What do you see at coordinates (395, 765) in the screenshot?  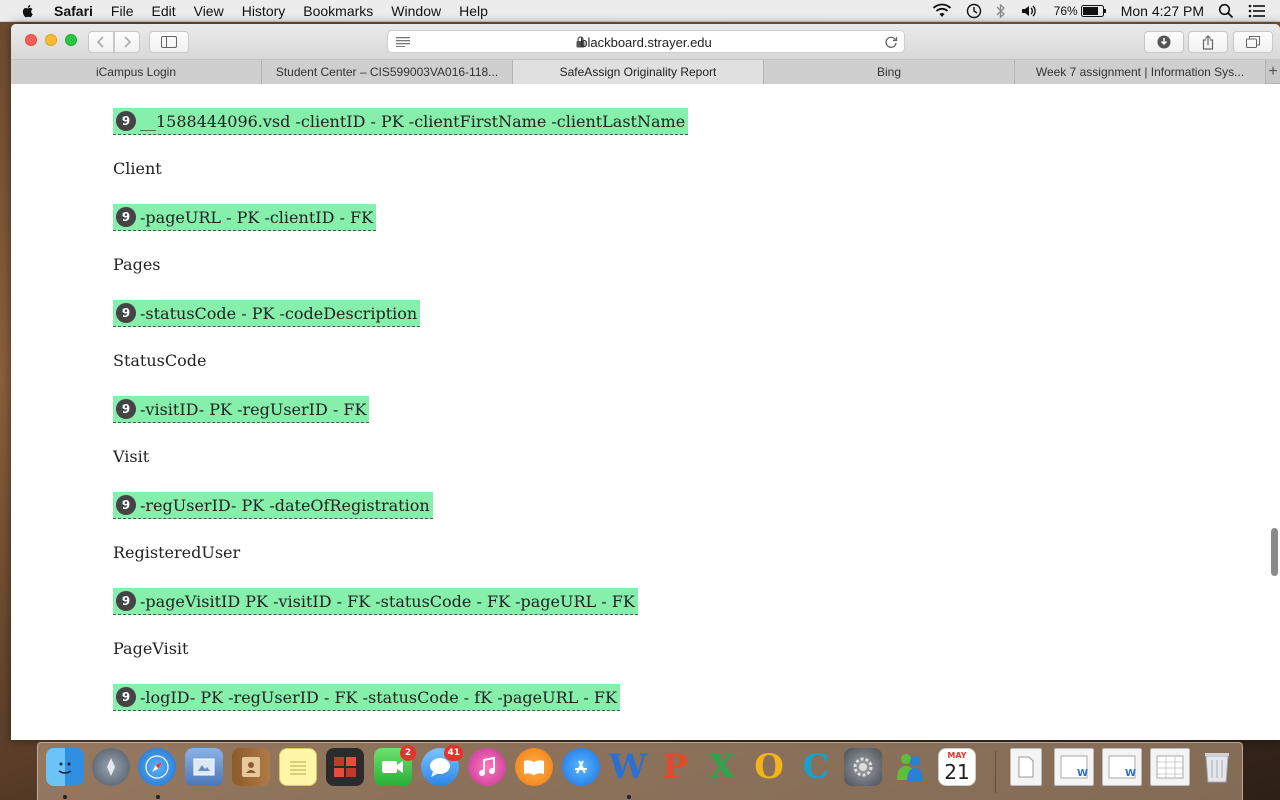 I see `facetime-icon: 2` at bounding box center [395, 765].